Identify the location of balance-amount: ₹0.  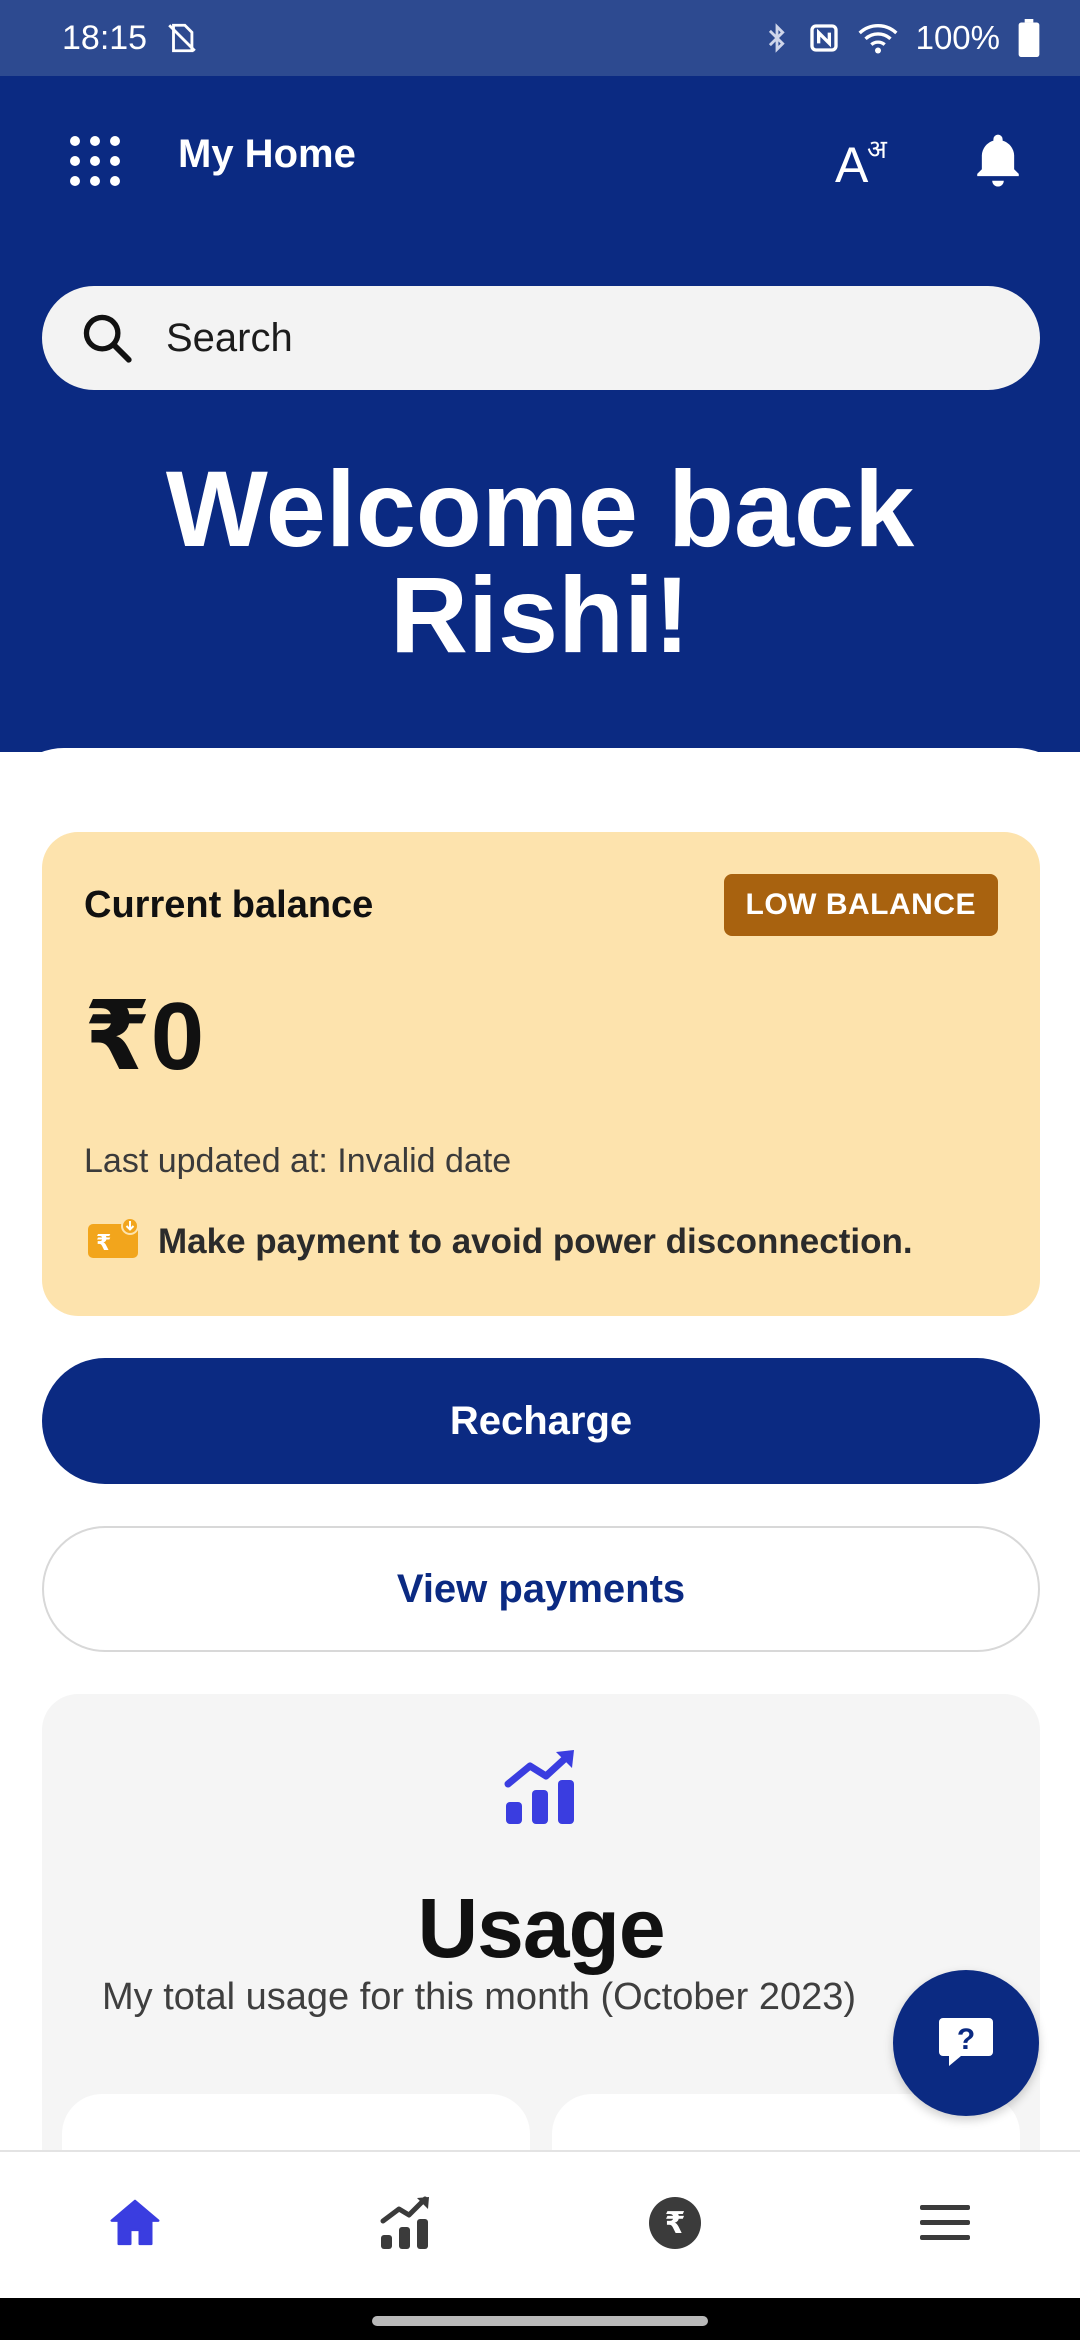
(144, 1036).